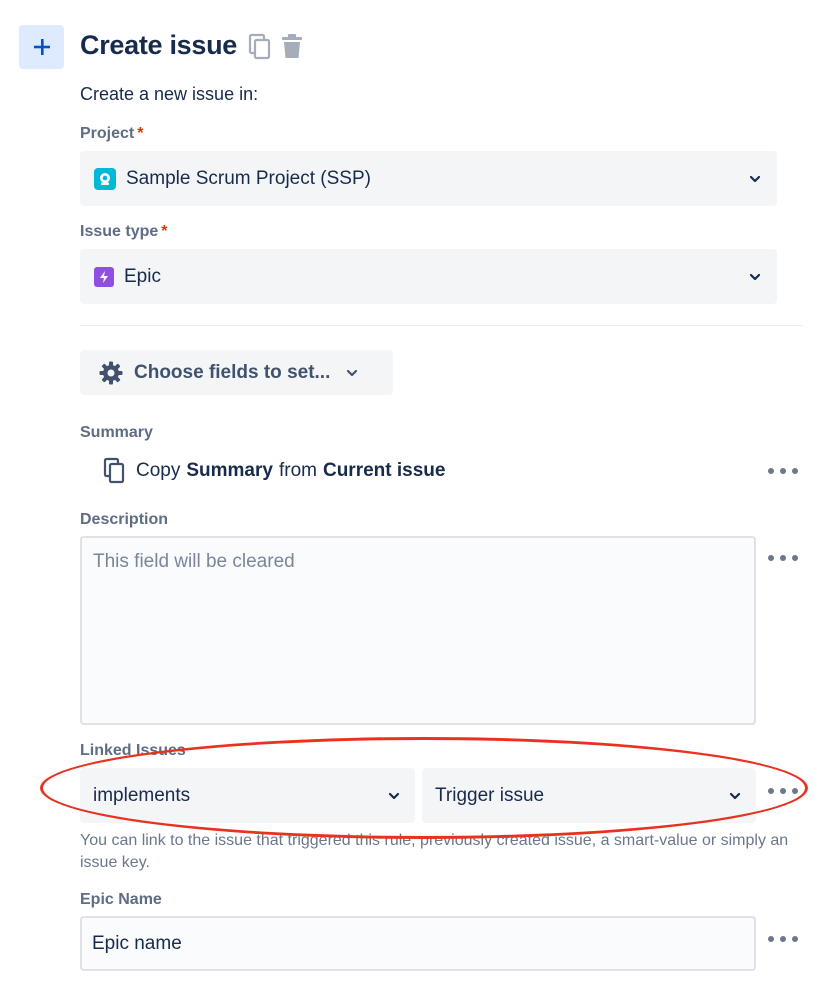  I want to click on link-target-value: Trigger issue, so click(490, 795).